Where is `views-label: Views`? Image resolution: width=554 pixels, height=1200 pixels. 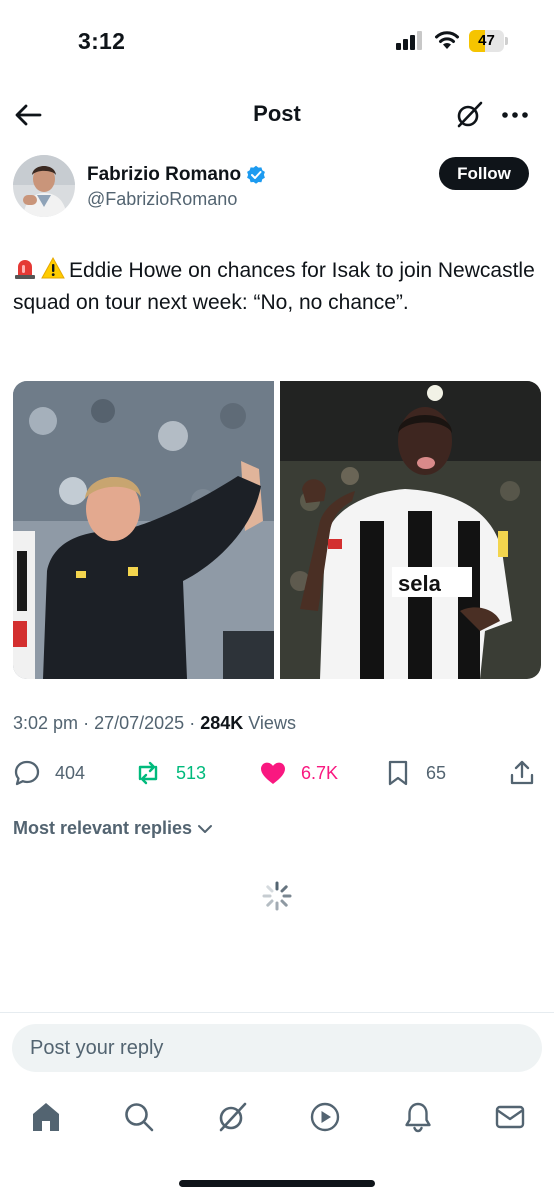
views-label: Views is located at coordinates (272, 723).